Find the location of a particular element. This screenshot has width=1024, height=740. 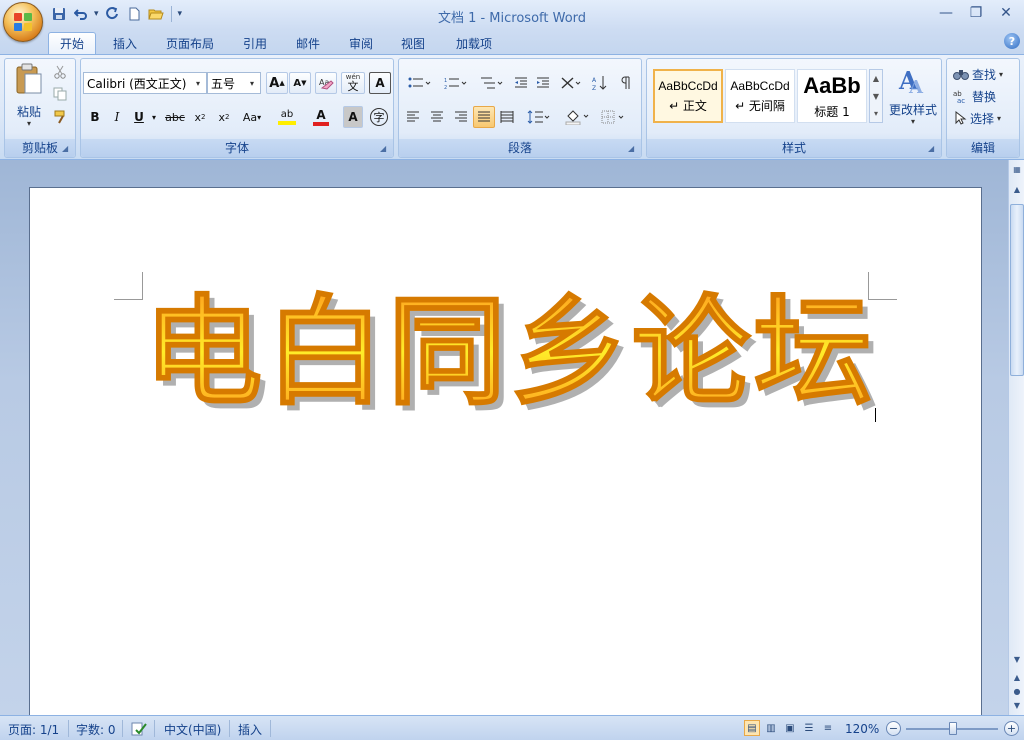

justify-button is located at coordinates (484, 117).